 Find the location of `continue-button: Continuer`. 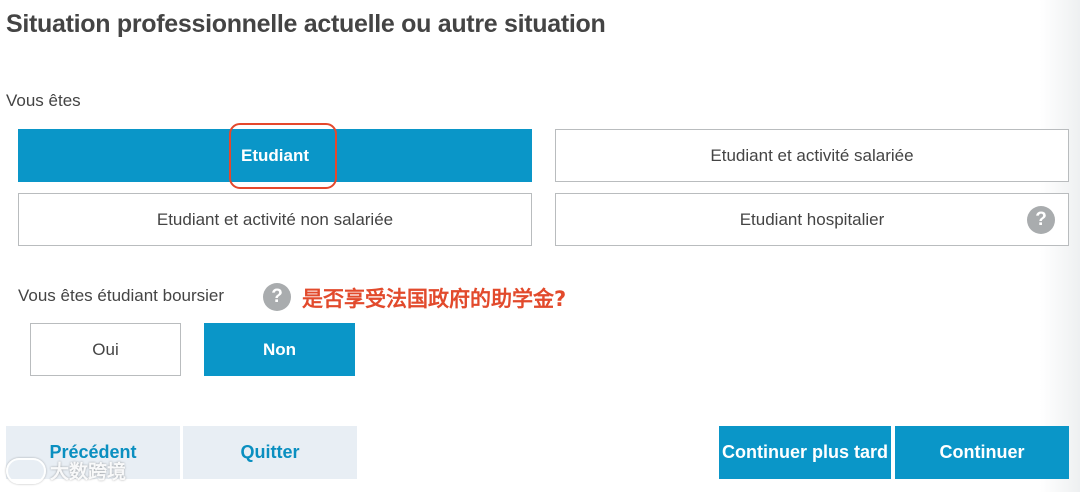

continue-button: Continuer is located at coordinates (982, 452).